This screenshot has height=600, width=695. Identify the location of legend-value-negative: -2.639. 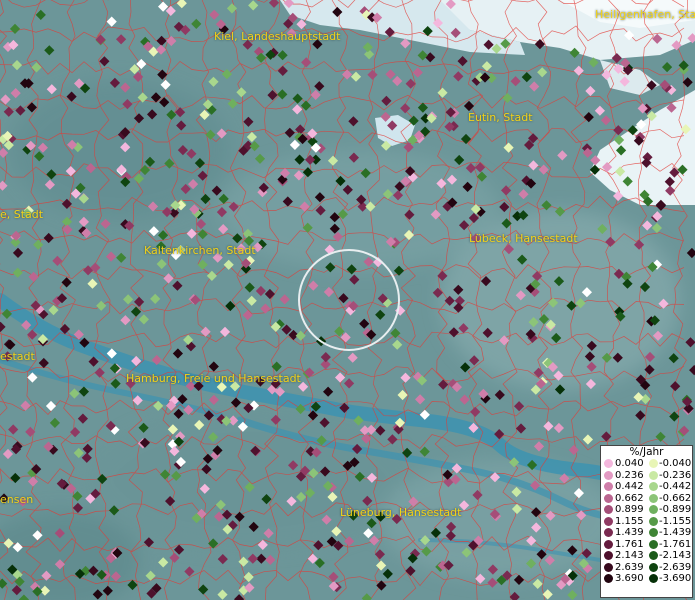
(675, 567).